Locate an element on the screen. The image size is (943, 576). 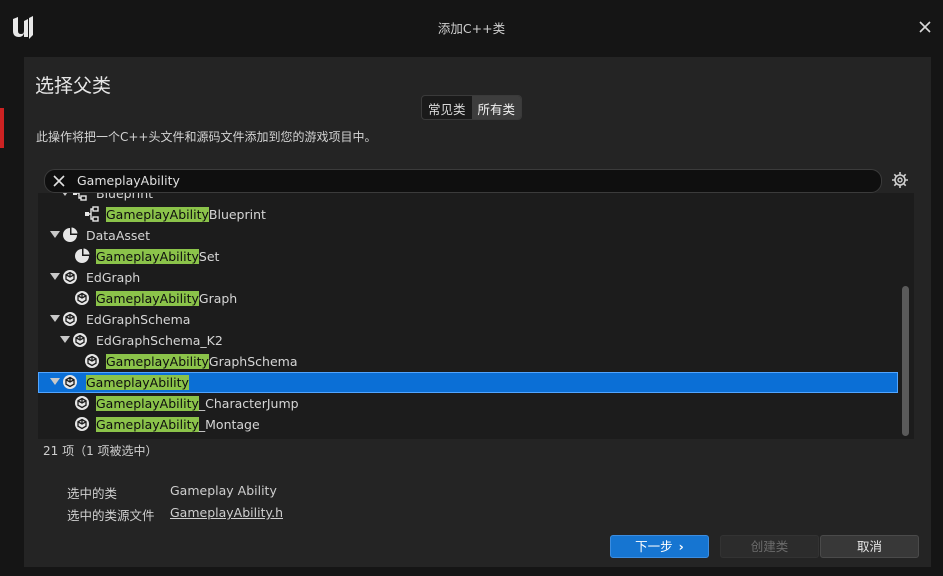
clear-search-icon is located at coordinates (59, 181).